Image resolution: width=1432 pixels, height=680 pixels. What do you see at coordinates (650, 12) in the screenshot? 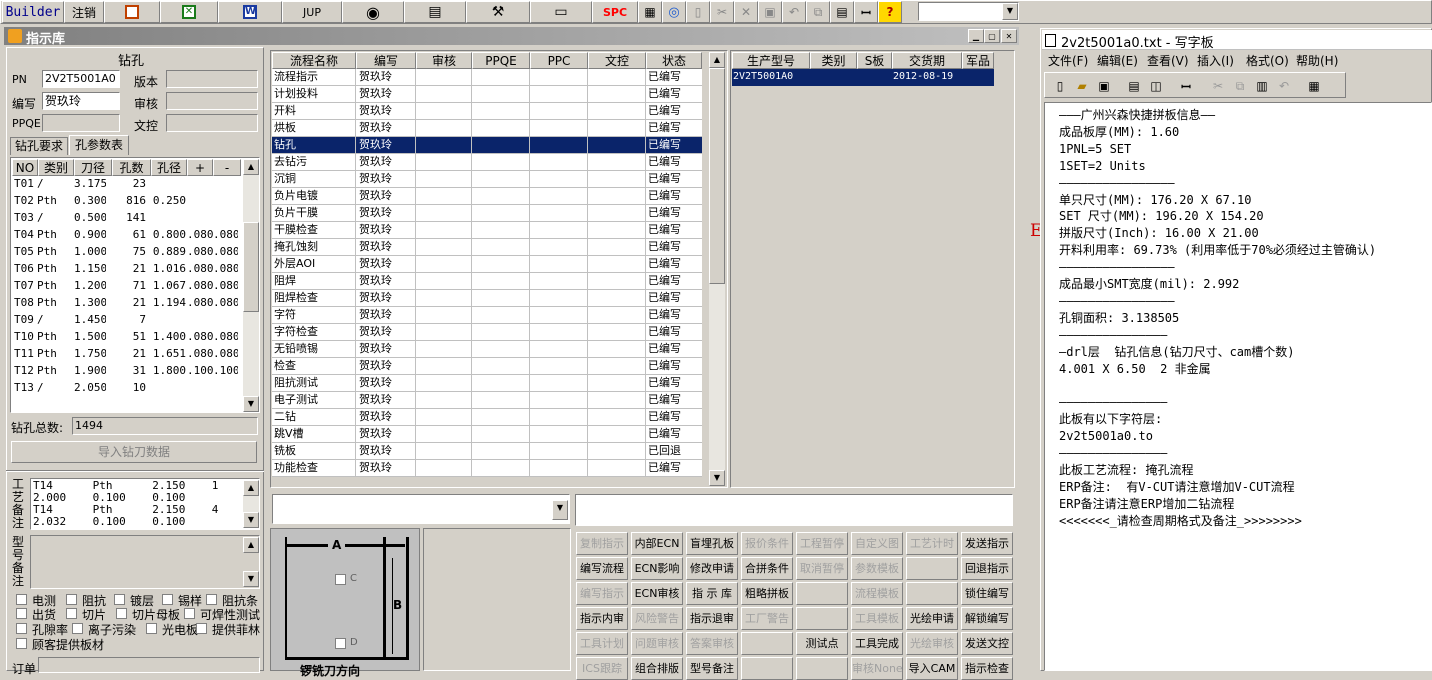
I see `calendar-icon: ▦` at bounding box center [650, 12].